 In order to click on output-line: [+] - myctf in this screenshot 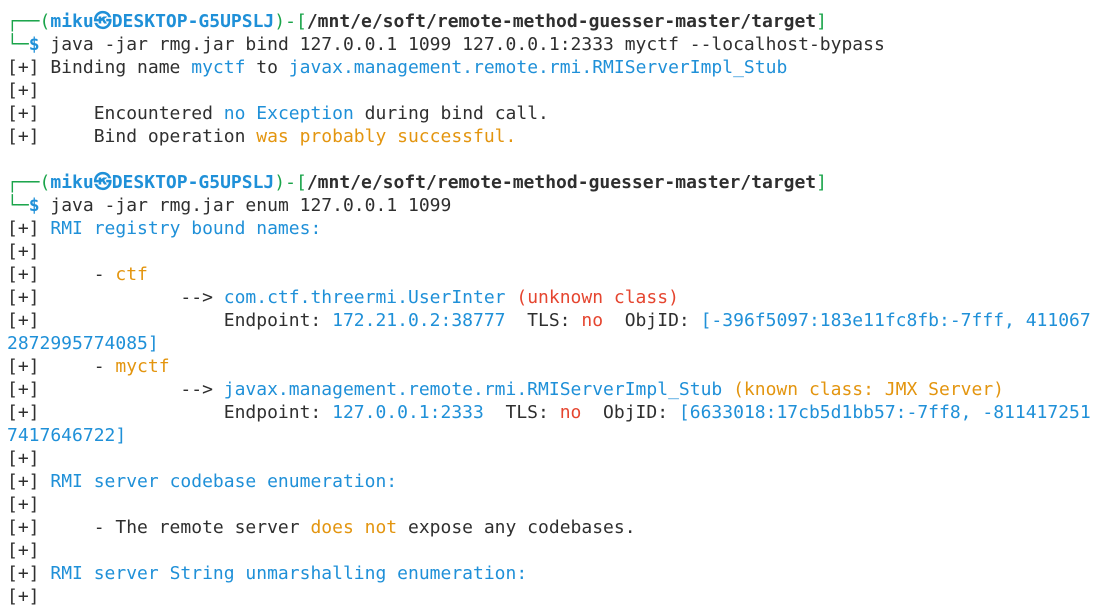, I will do `click(88, 366)`.